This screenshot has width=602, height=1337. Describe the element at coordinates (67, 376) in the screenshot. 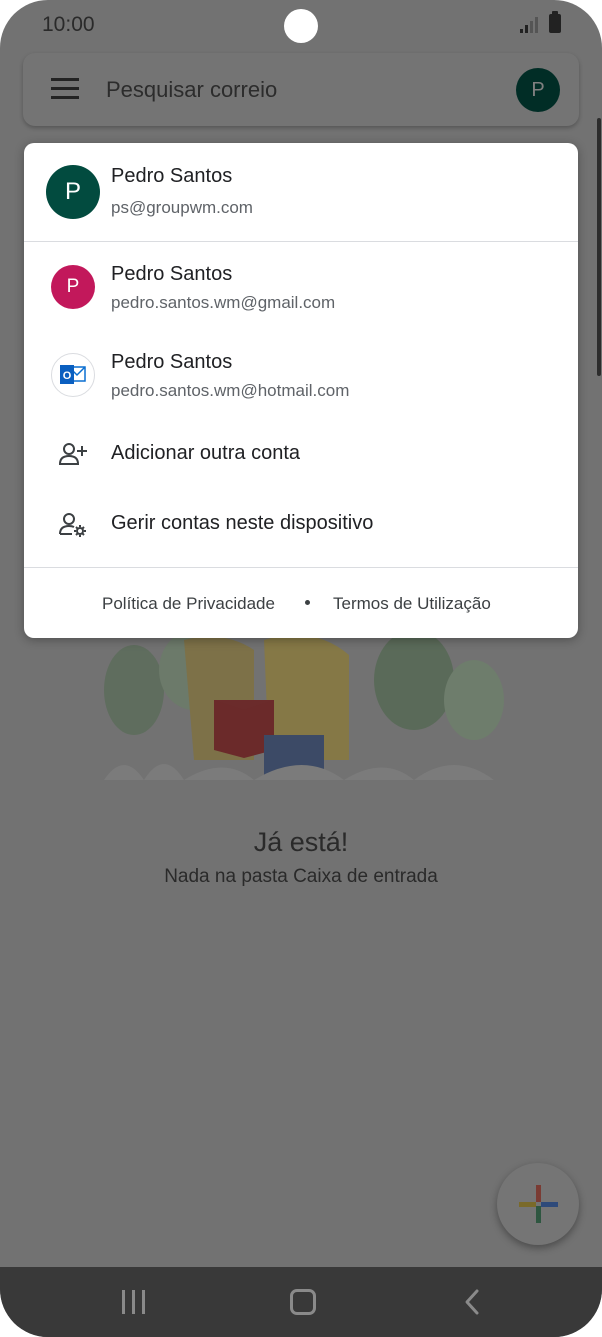

I see `svg-text: O` at that location.